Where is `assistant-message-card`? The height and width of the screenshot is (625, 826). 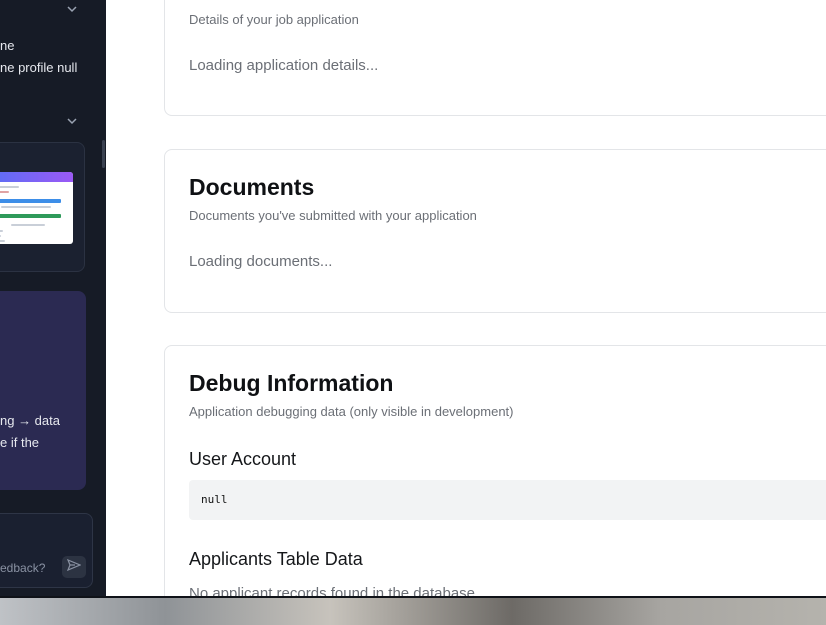 assistant-message-card is located at coordinates (43, 390).